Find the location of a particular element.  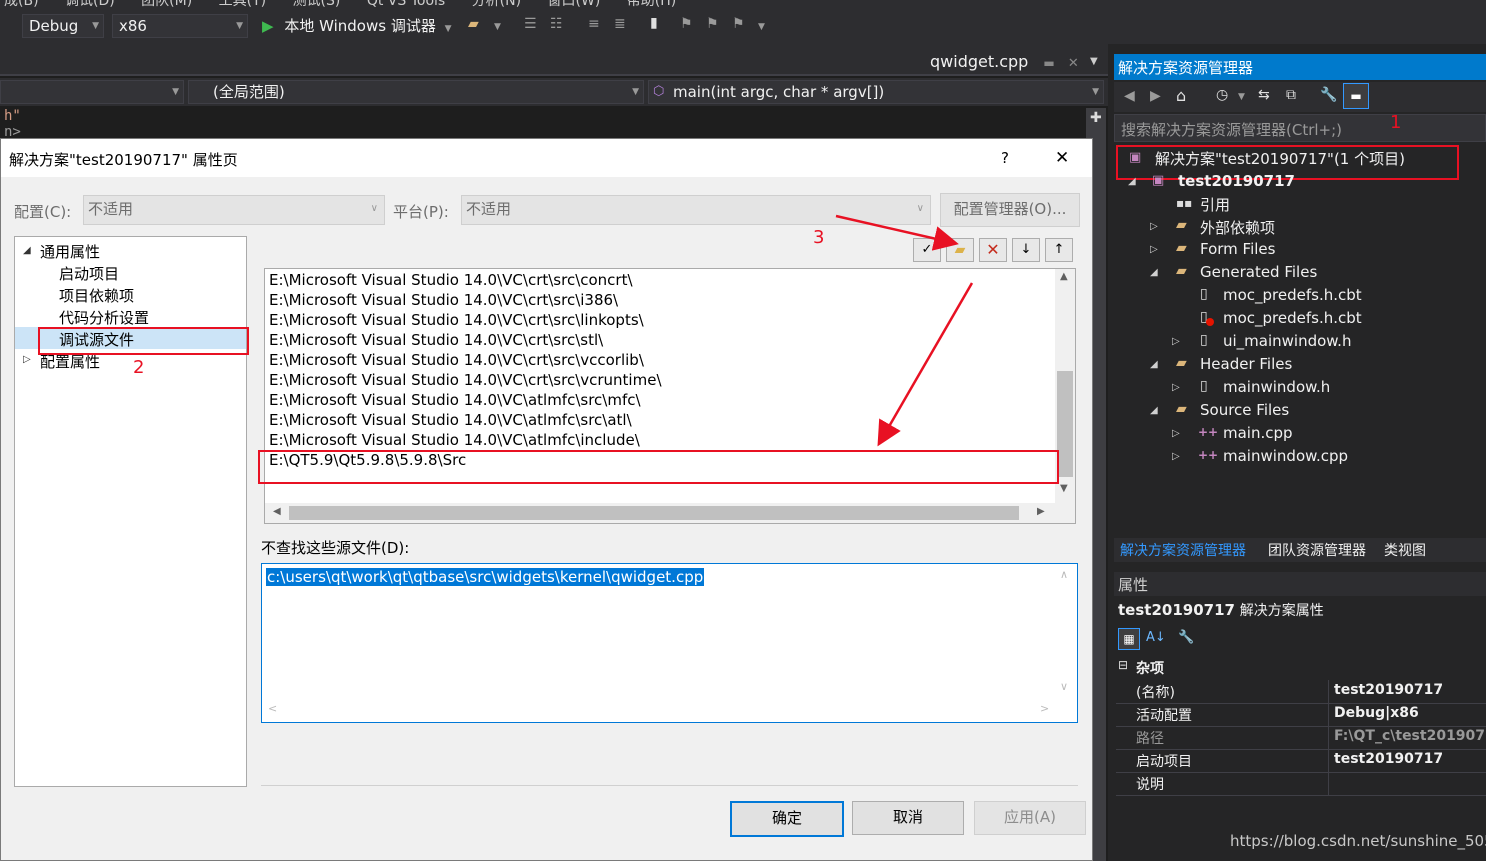

se-header-files: Header Files is located at coordinates (1246, 364).